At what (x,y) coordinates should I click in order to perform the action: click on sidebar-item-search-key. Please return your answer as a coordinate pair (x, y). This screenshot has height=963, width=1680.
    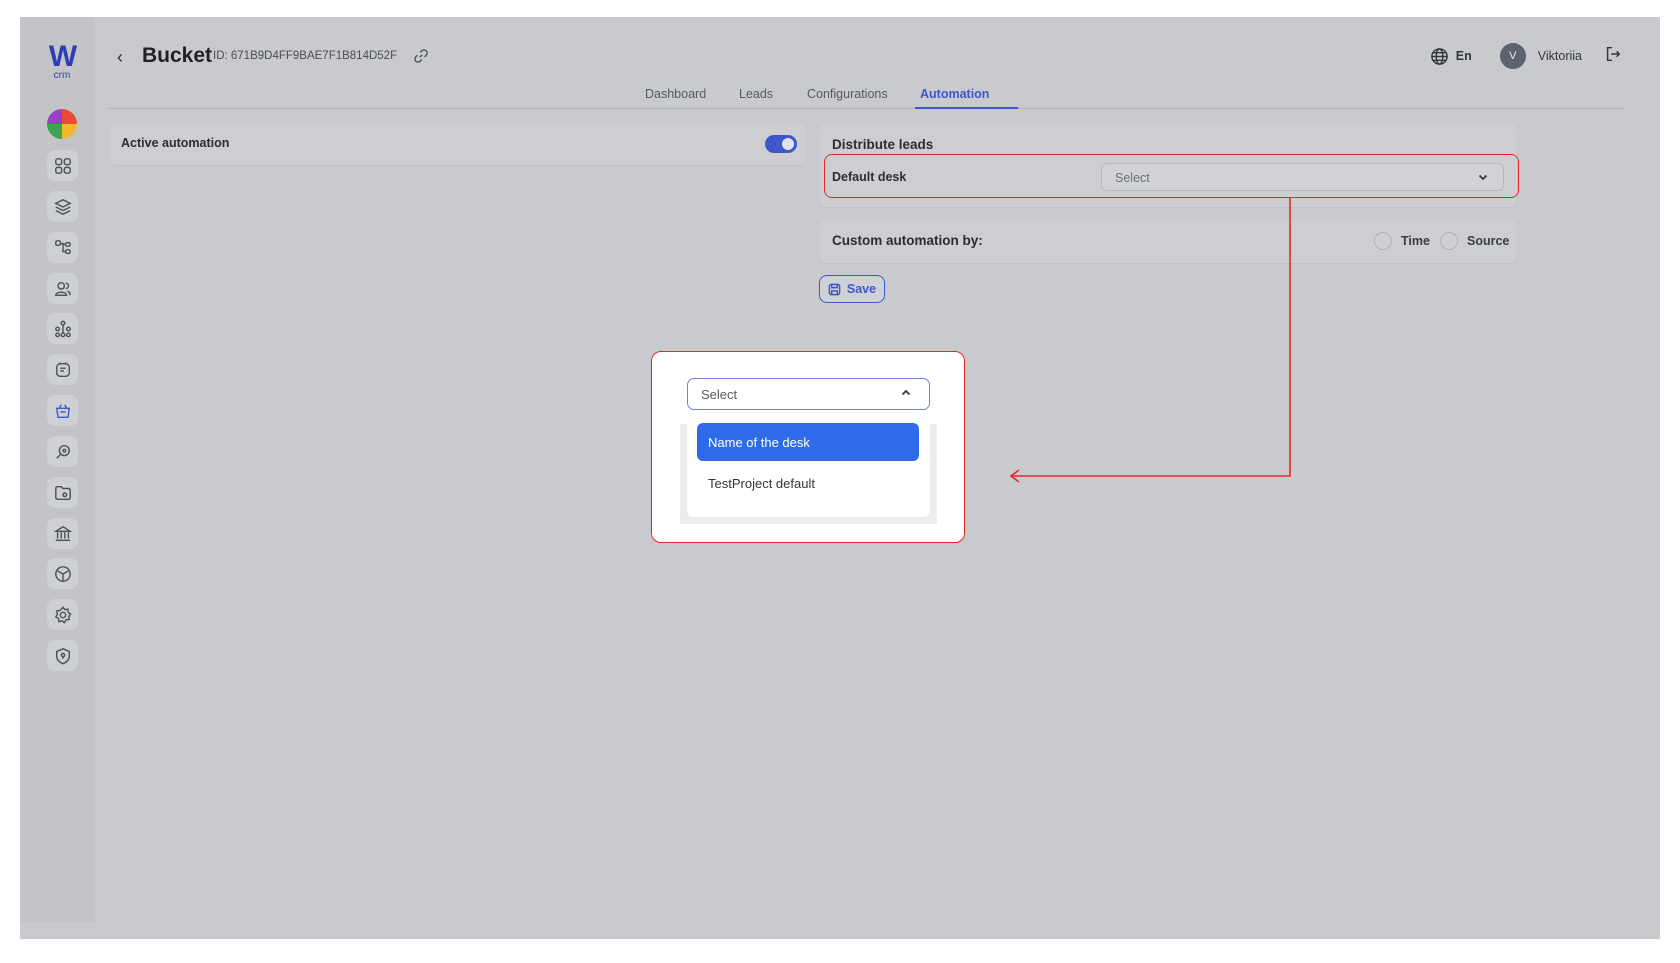
    Looking at the image, I should click on (62, 451).